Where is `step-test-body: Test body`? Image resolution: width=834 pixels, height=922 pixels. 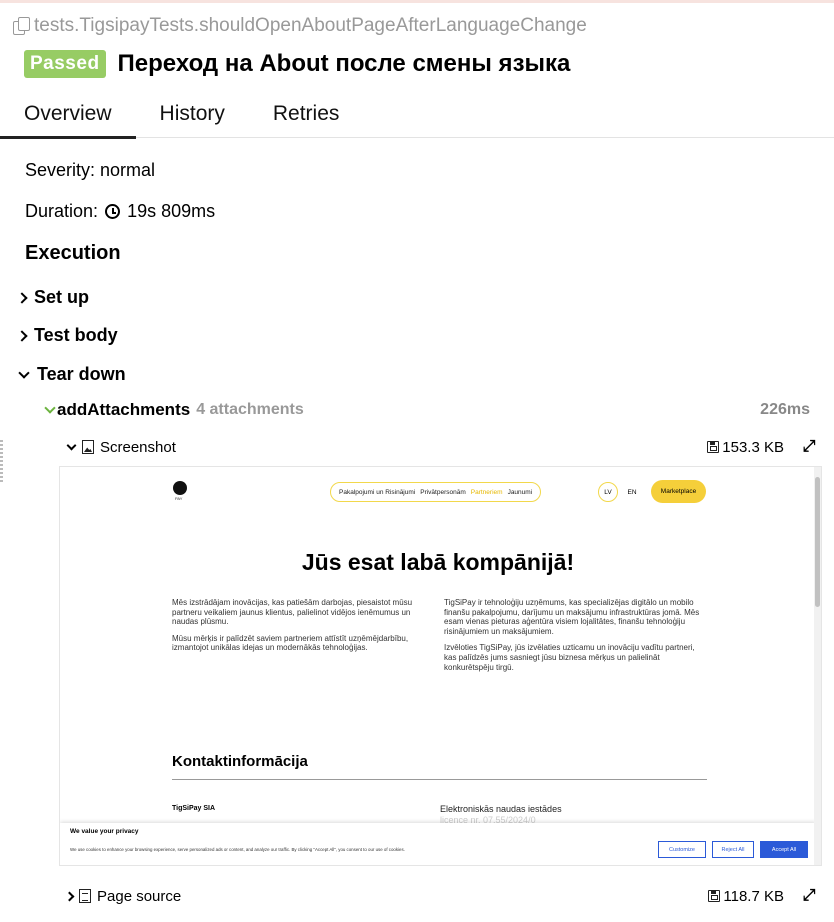
step-test-body: Test body is located at coordinates (67, 335).